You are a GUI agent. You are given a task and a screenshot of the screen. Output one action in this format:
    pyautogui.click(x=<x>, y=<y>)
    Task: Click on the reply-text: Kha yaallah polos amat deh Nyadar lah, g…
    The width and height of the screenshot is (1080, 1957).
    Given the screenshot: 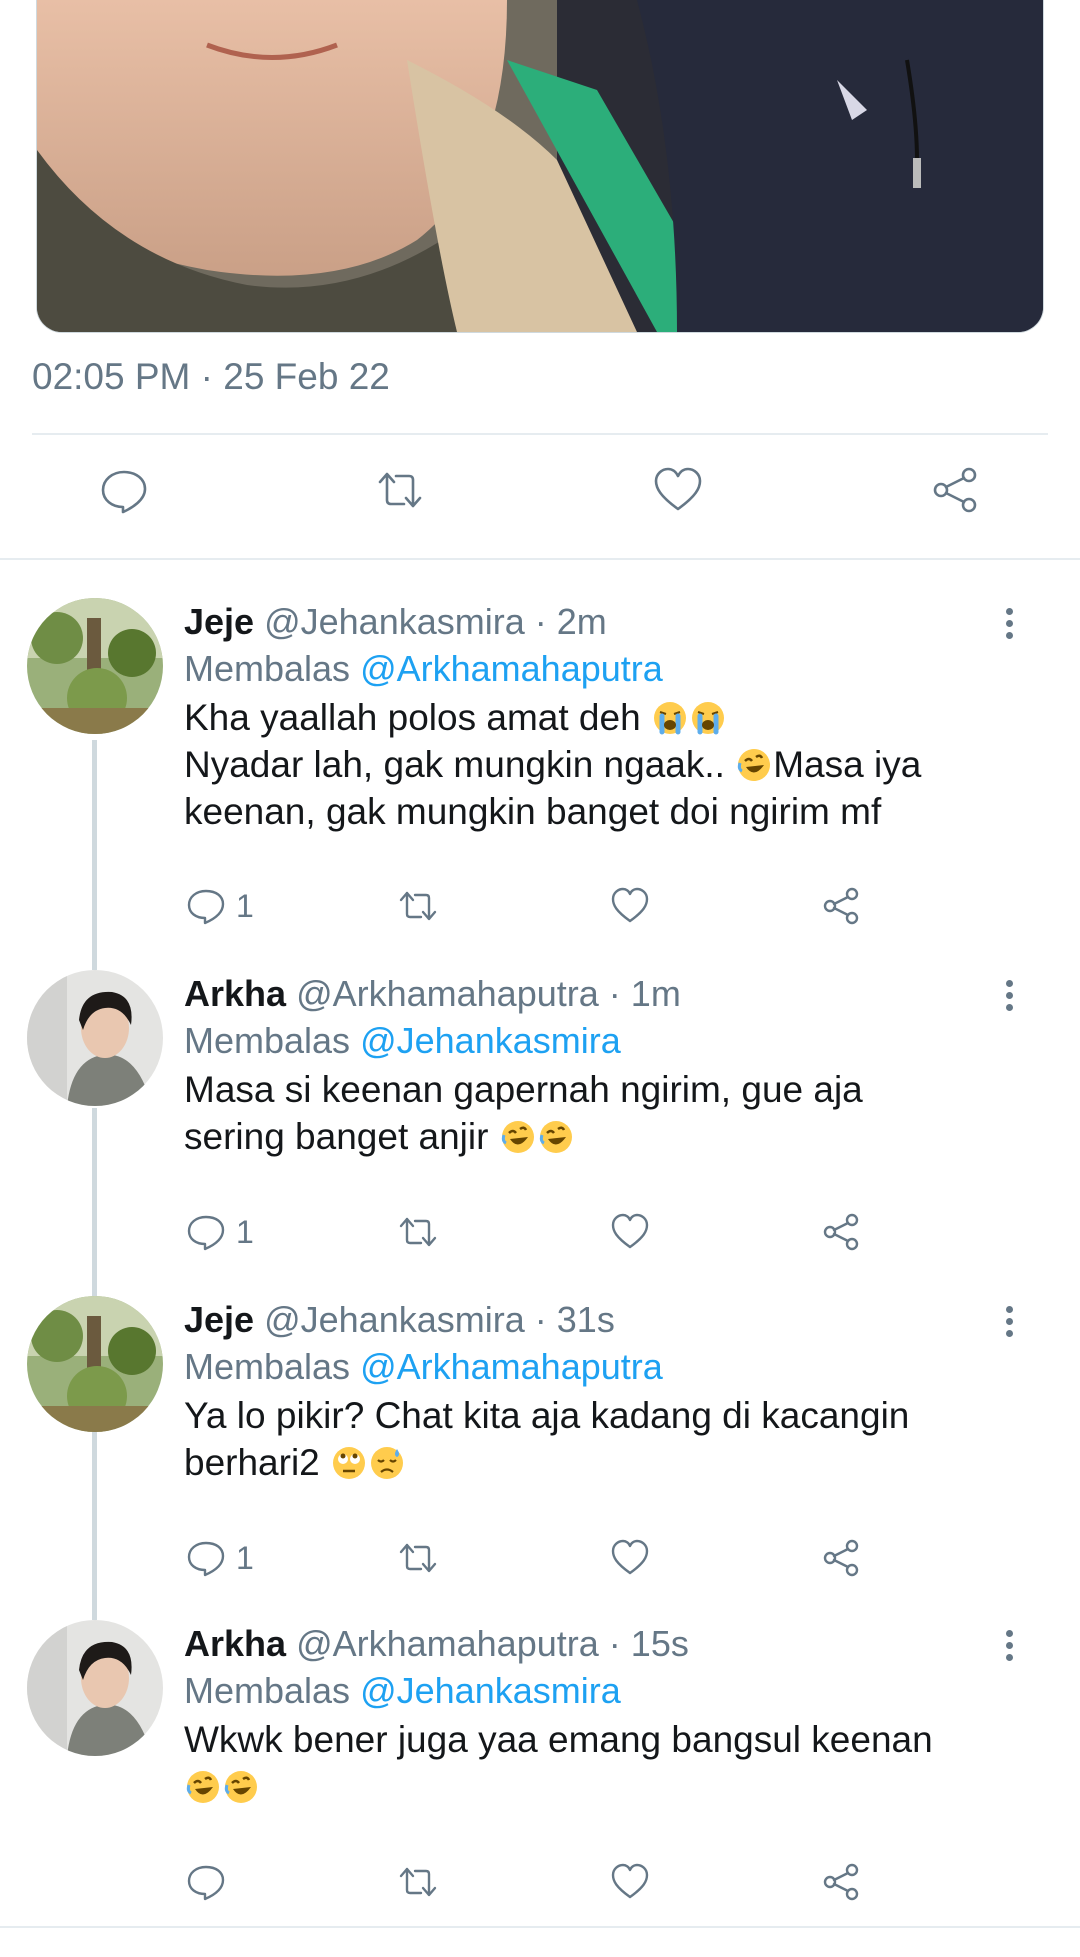 What is the action you would take?
    pyautogui.click(x=599, y=764)
    